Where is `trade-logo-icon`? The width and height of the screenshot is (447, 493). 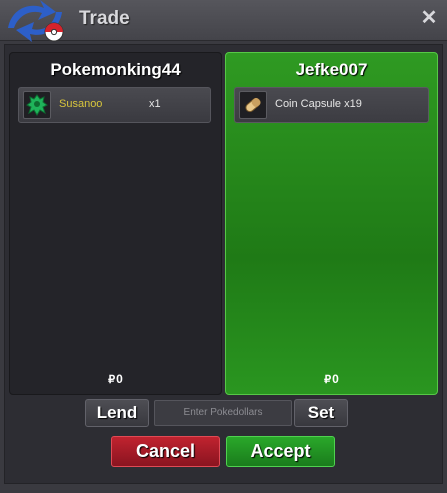
trade-logo-icon is located at coordinates (36, 21).